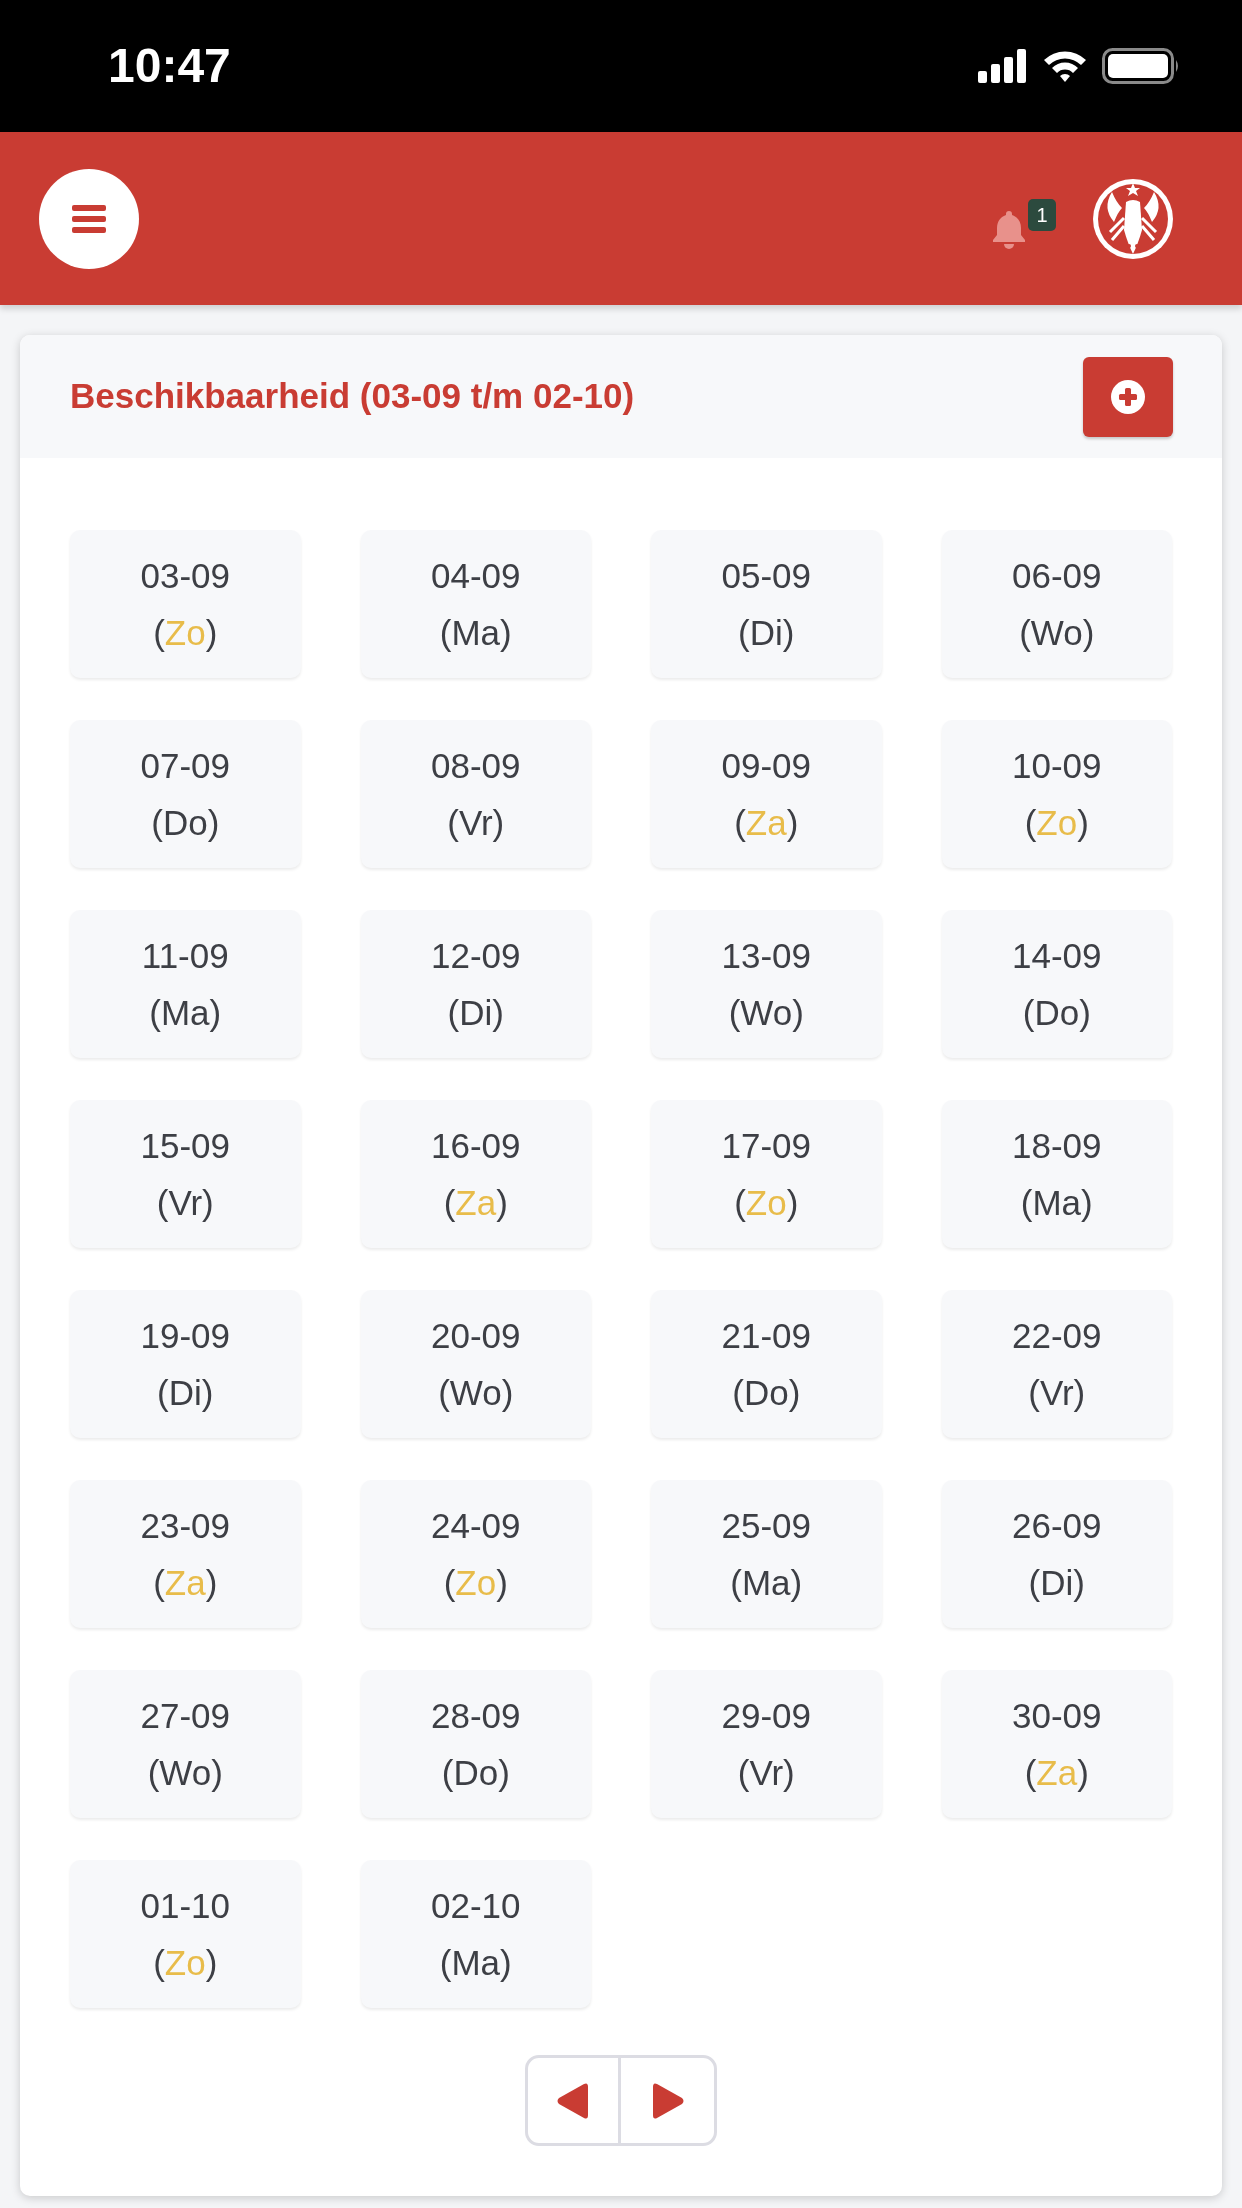  I want to click on date-label: 01-10, so click(185, 1906).